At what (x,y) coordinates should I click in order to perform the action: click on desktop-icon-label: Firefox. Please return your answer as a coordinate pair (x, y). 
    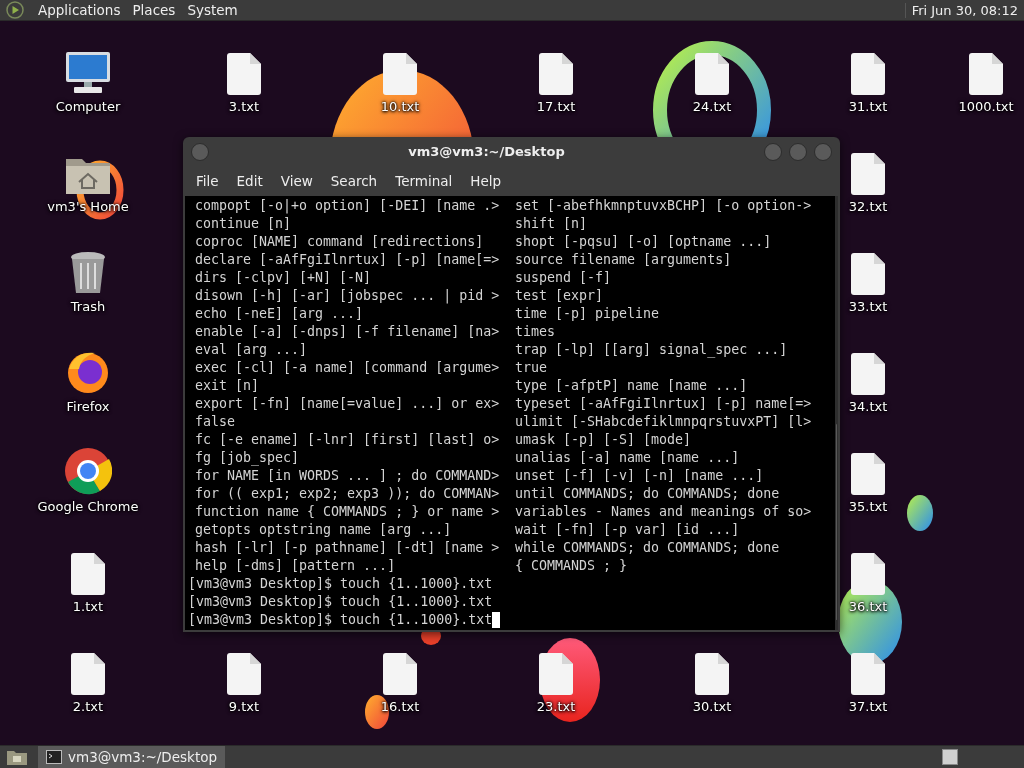
    Looking at the image, I should click on (88, 406).